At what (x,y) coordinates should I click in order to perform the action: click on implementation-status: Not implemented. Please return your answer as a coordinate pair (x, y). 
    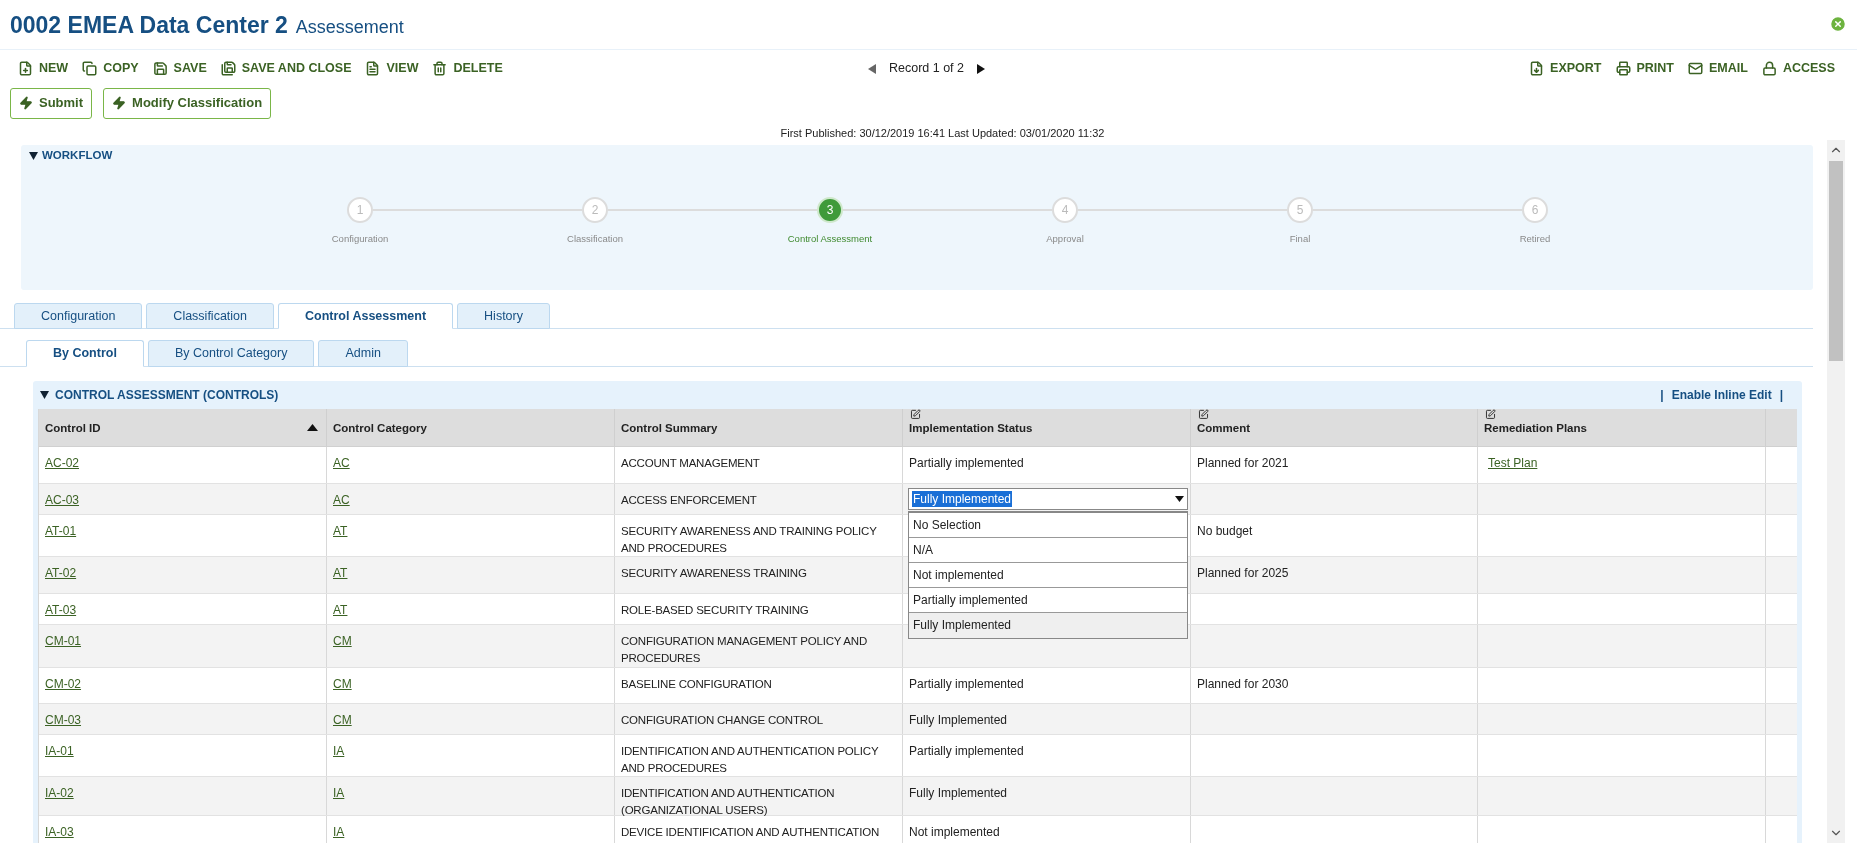
    Looking at the image, I should click on (954, 832).